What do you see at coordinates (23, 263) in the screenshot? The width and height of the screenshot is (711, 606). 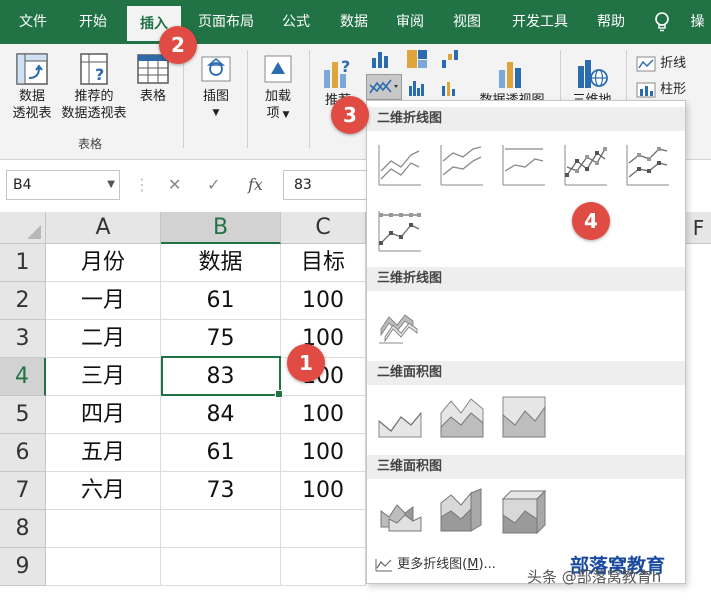 I see `row-header-1: 1` at bounding box center [23, 263].